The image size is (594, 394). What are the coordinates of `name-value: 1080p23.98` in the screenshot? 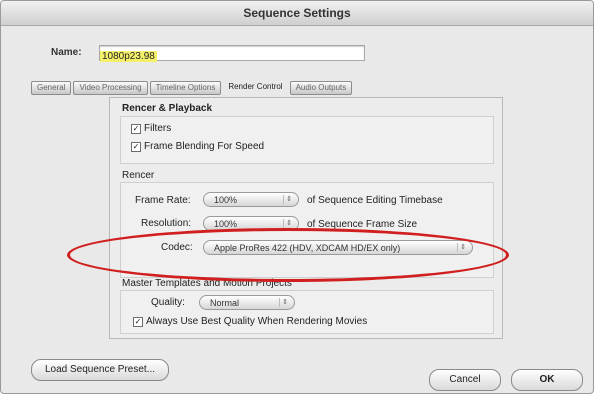 It's located at (128, 56).